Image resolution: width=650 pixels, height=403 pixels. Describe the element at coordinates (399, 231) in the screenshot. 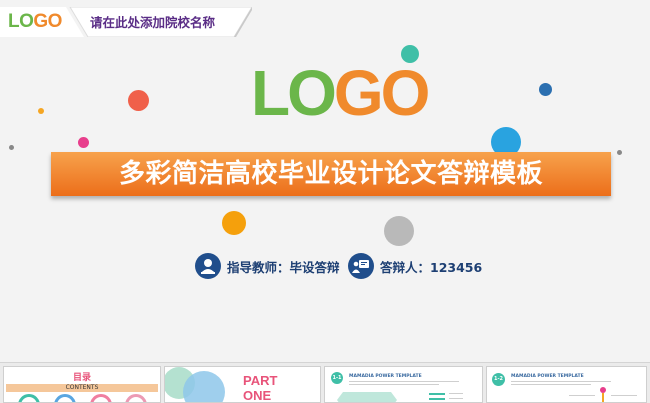

I see `decor-dot-silver` at that location.